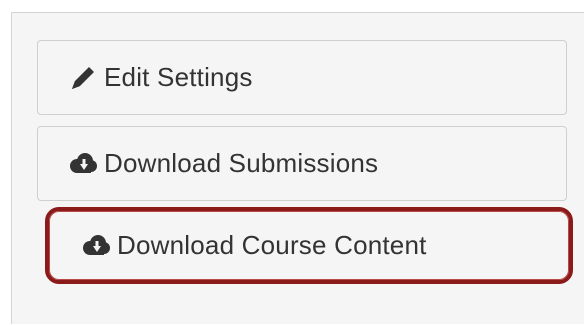 This screenshot has height=325, width=584. Describe the element at coordinates (83, 78) in the screenshot. I see `pencil-icon` at that location.